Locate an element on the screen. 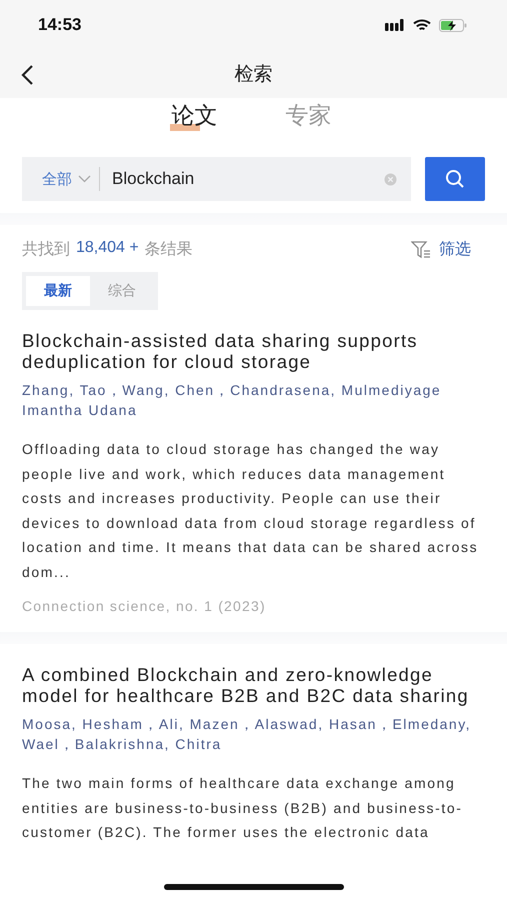  chevron-icon is located at coordinates (84, 179).